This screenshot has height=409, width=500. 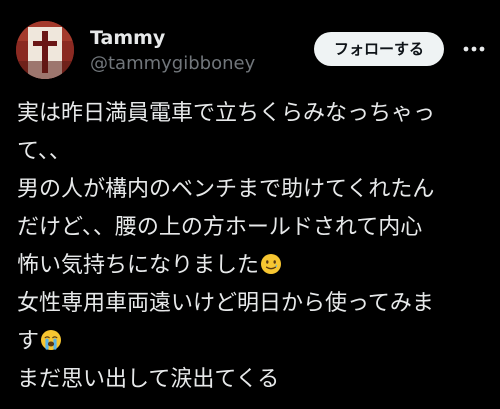 I want to click on tweet-text-segment: す, so click(x=28, y=341).